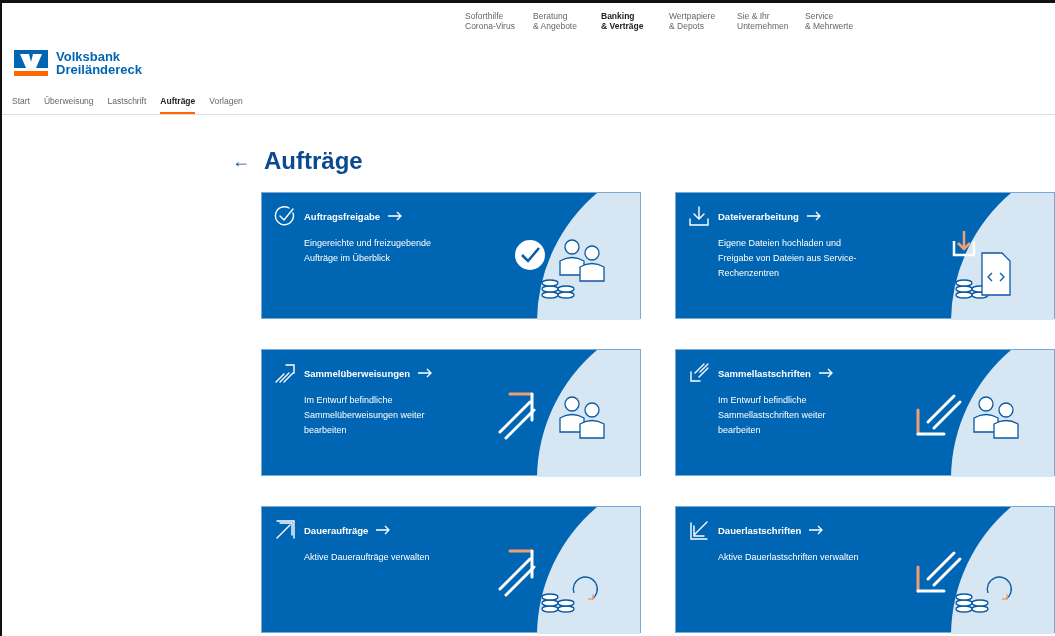 The width and height of the screenshot is (1055, 636). I want to click on card-title: Dauerlastschriften, so click(760, 530).